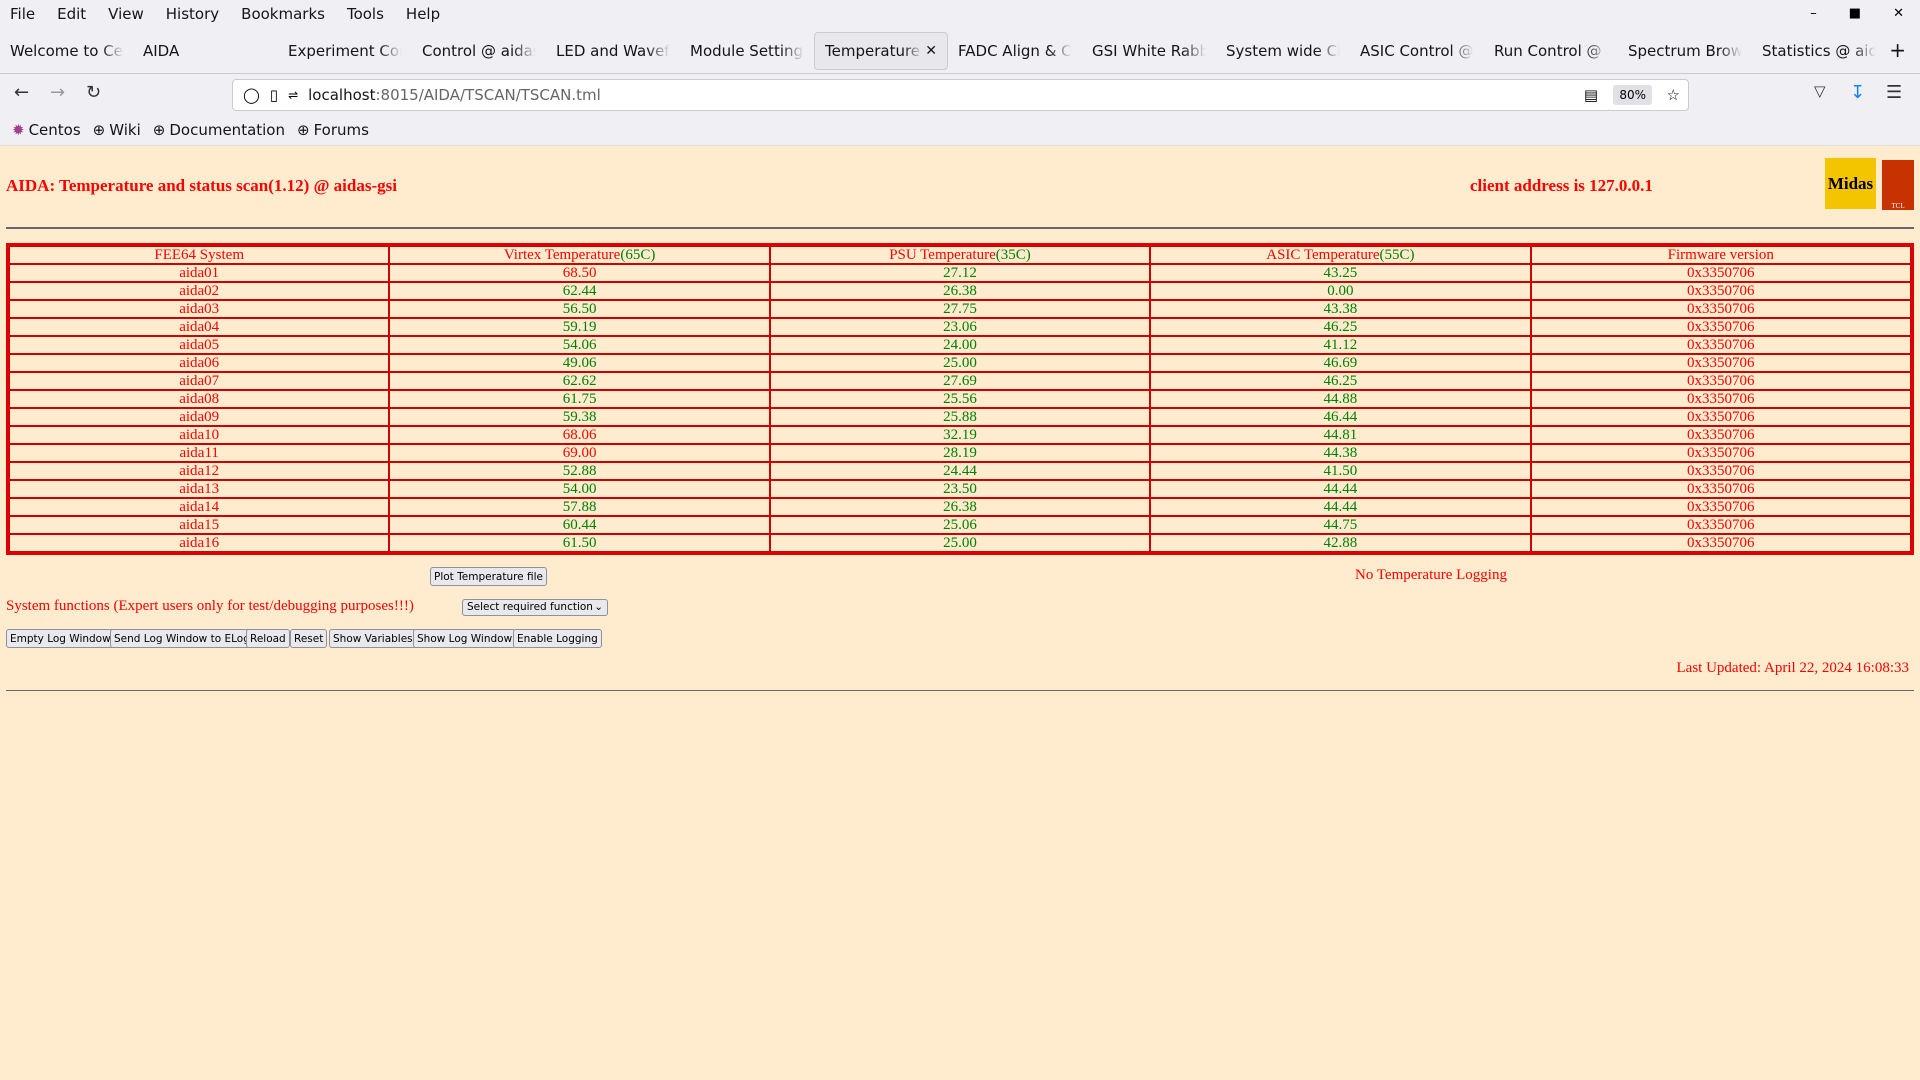  What do you see at coordinates (46, 130) in the screenshot?
I see `bookmark-centos: ✹ Centos` at bounding box center [46, 130].